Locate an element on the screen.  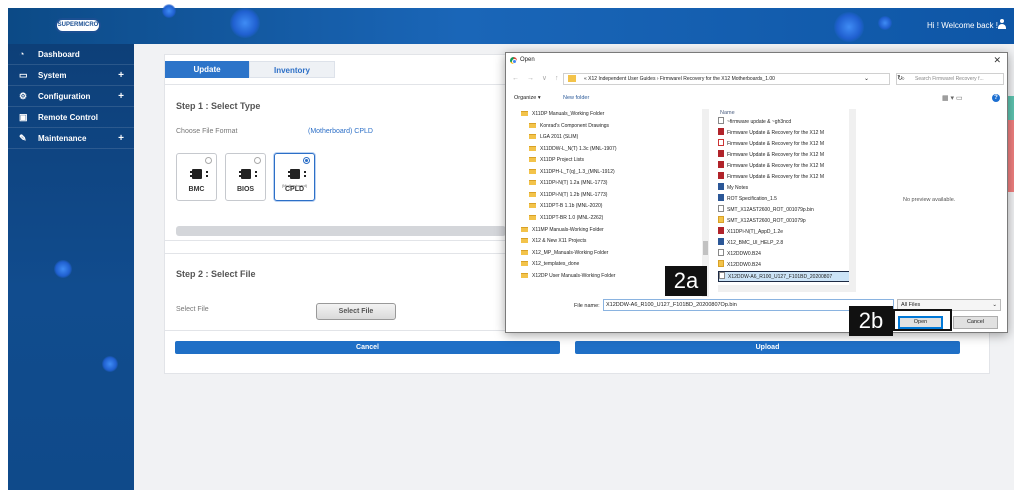
sidebar-item-configuration: ⚙ Configuration + is located at coordinates (71, 97).